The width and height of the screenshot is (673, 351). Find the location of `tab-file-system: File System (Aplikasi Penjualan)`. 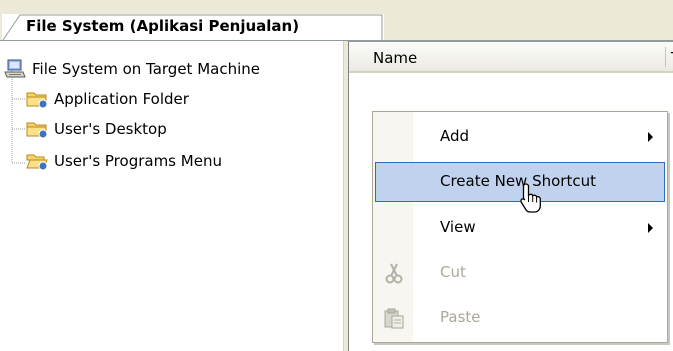

tab-file-system: File System (Aplikasi Penjualan) is located at coordinates (193, 27).